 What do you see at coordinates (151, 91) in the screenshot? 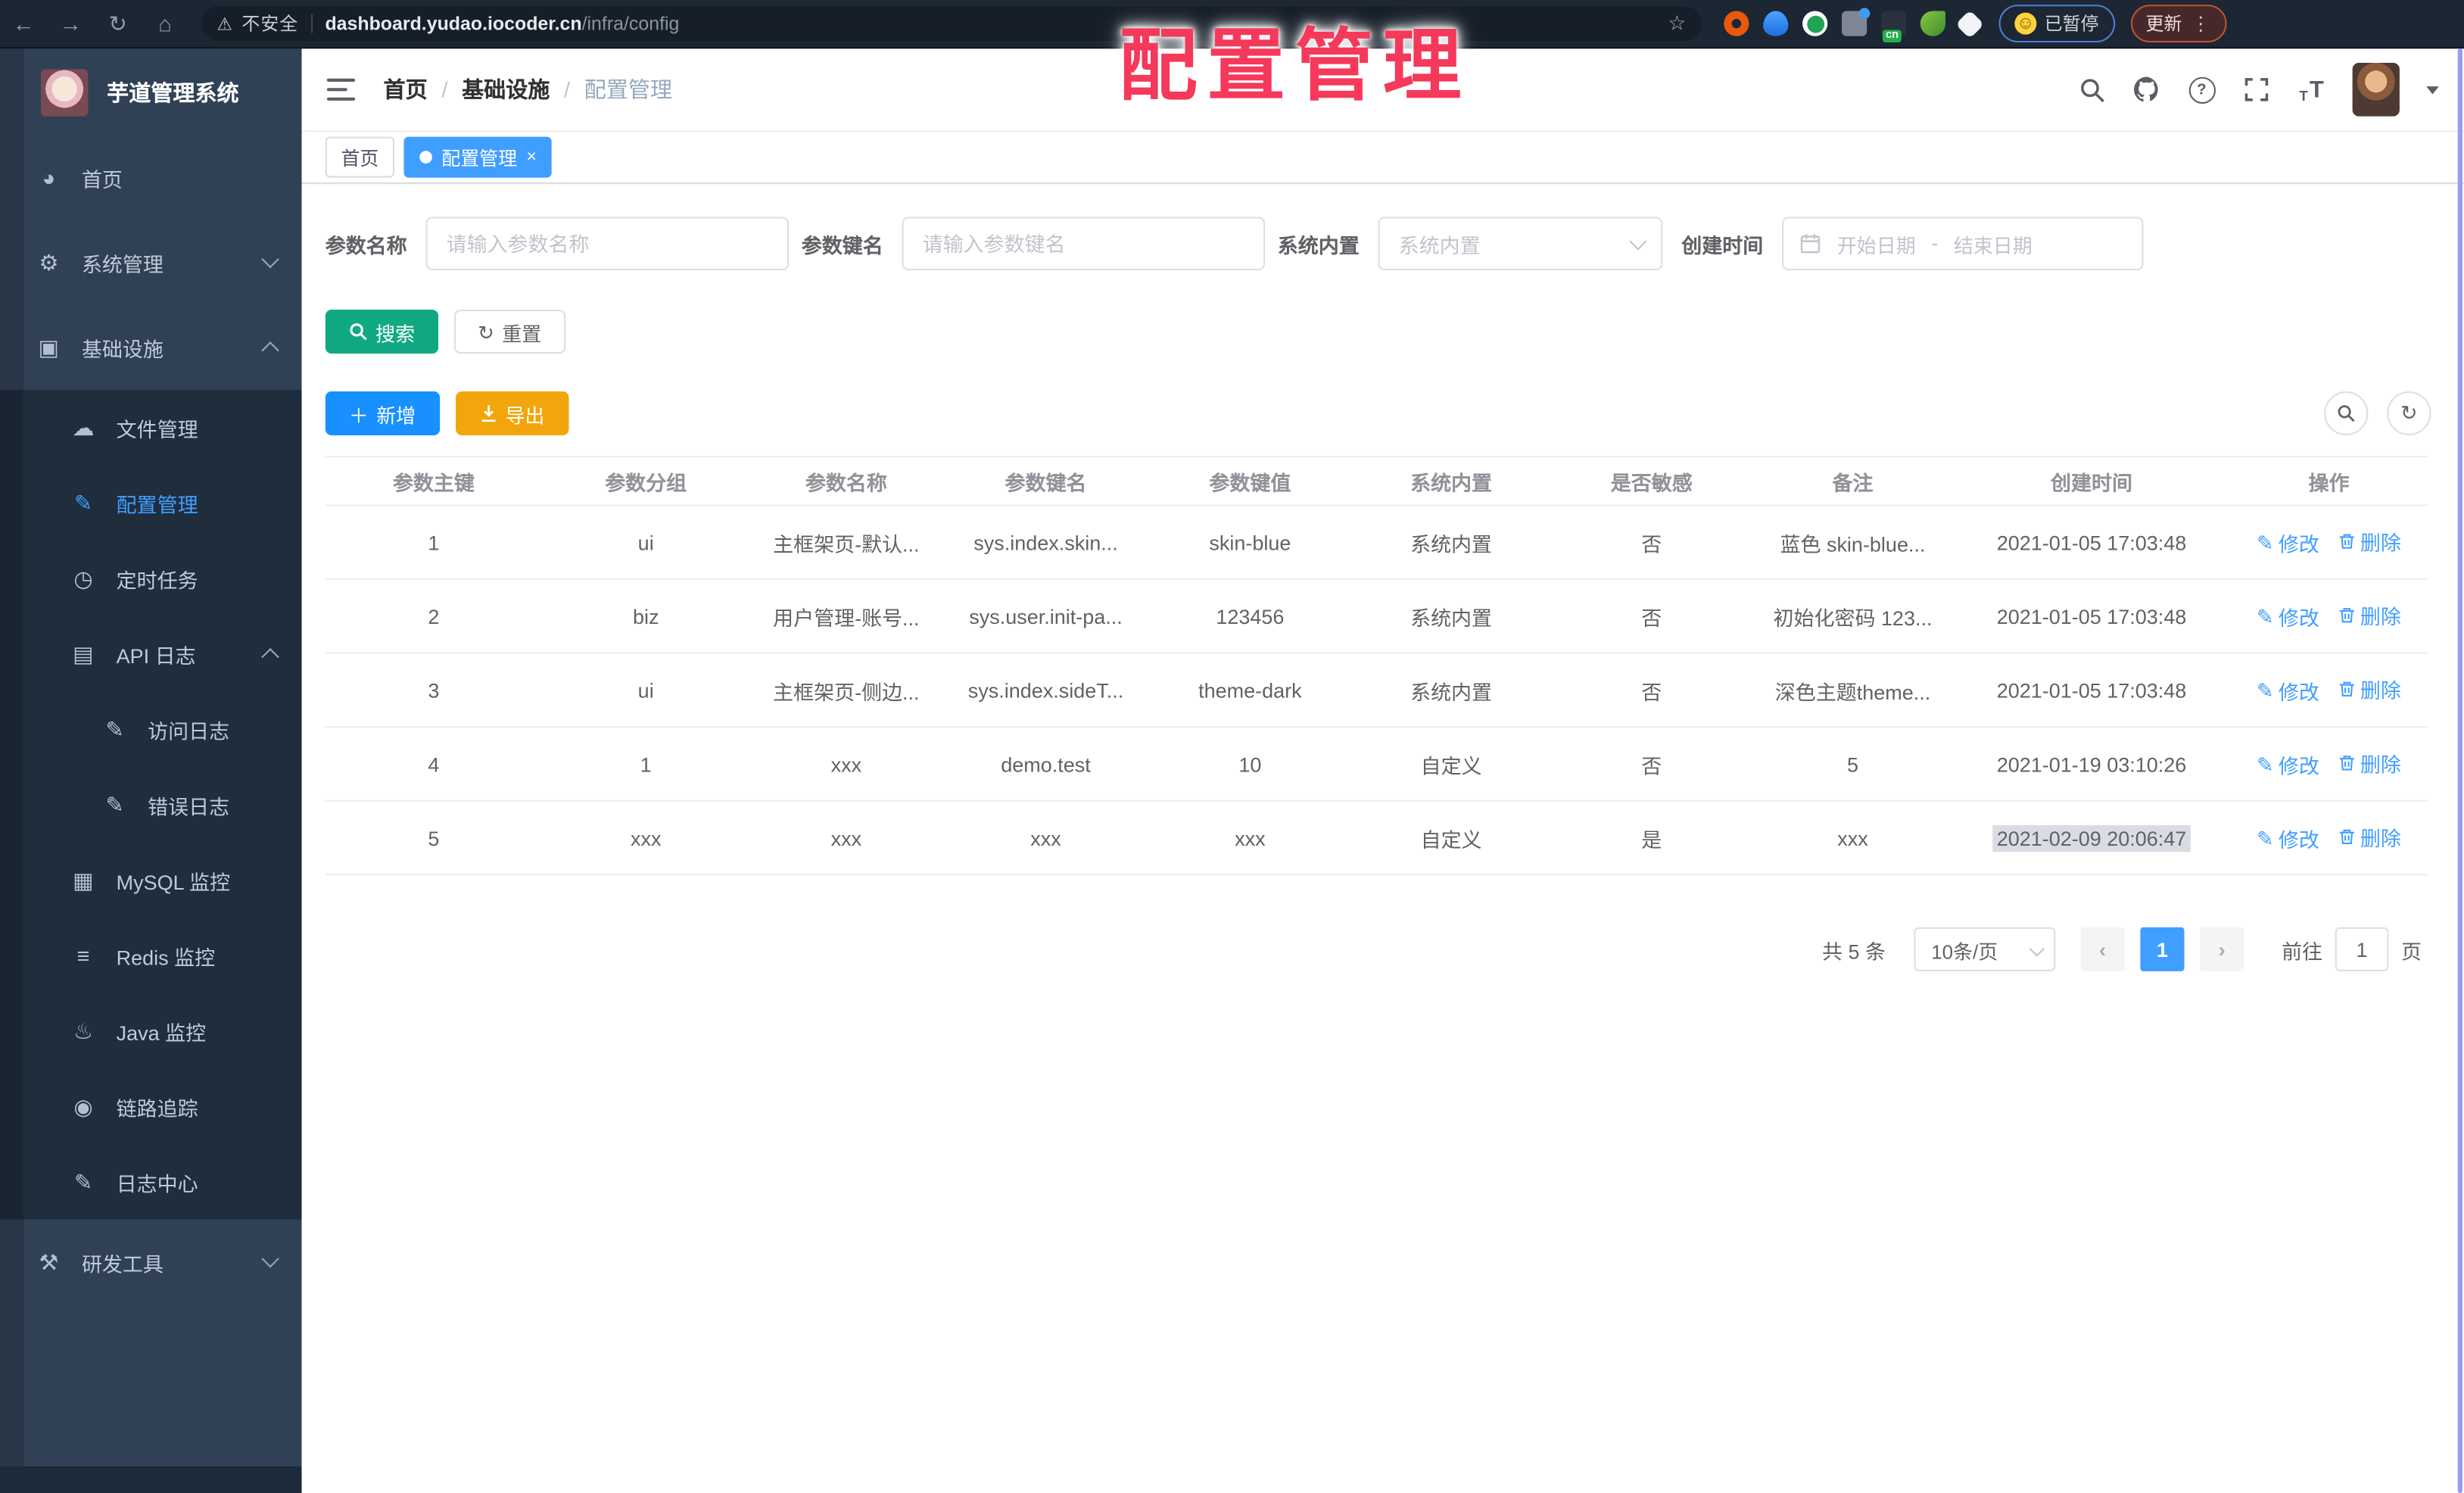
I see `app-logo: 芋道管理系统` at bounding box center [151, 91].